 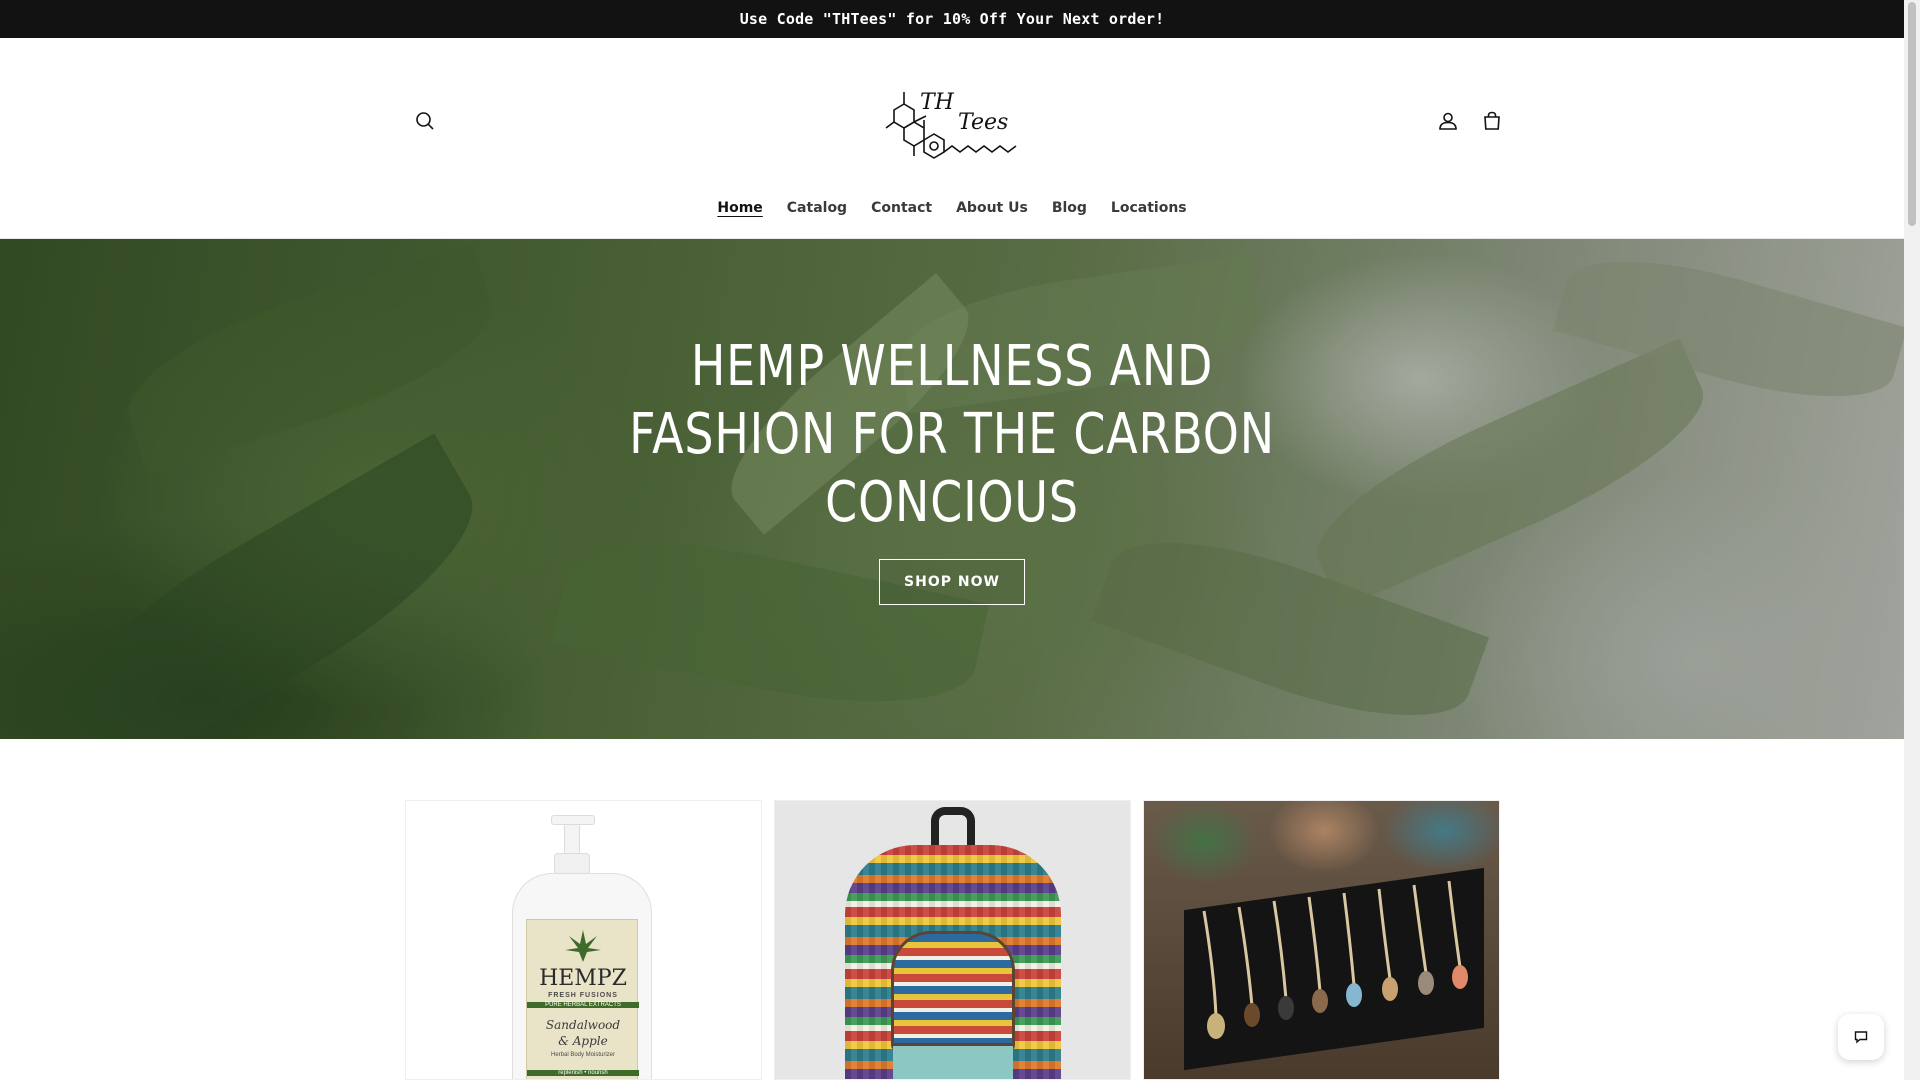 I want to click on scrollbar-thumb, so click(x=1912, y=114).